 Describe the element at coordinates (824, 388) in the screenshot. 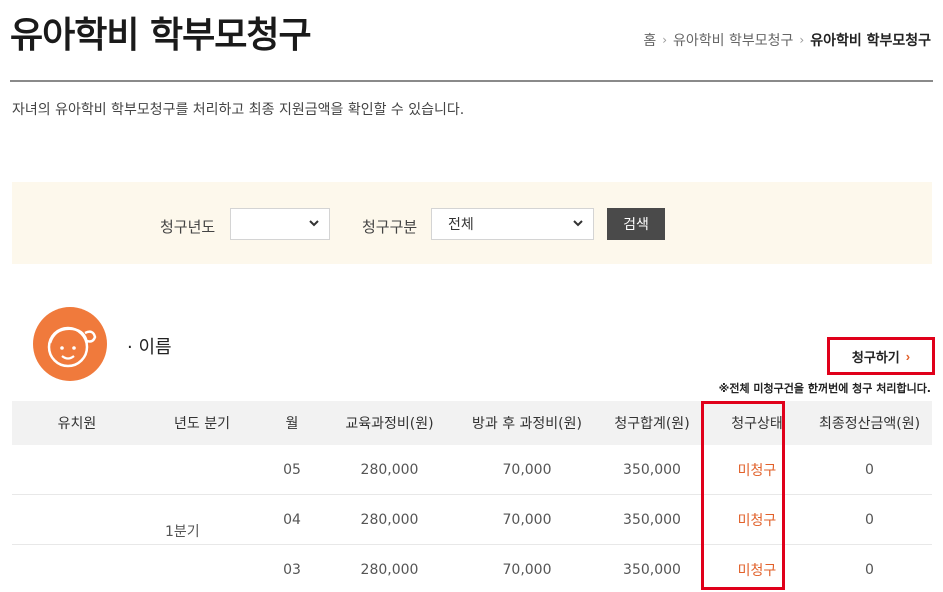

I see `claim-note: ※전체 미청구건을 한꺼번에 청구 처리합니다.` at that location.